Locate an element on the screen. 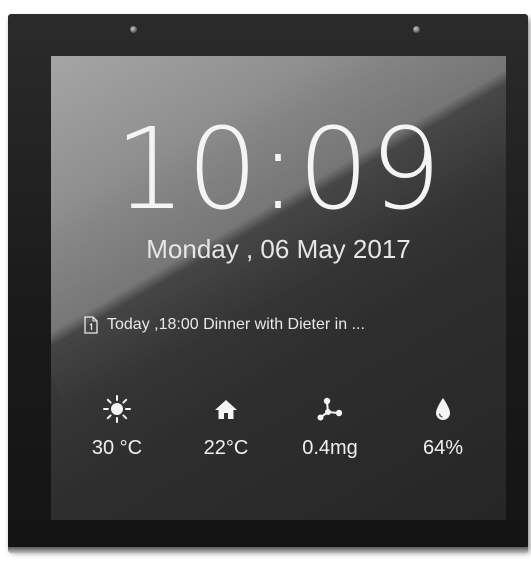 This screenshot has height=565, width=531. humidity-value: 64% is located at coordinates (443, 448).